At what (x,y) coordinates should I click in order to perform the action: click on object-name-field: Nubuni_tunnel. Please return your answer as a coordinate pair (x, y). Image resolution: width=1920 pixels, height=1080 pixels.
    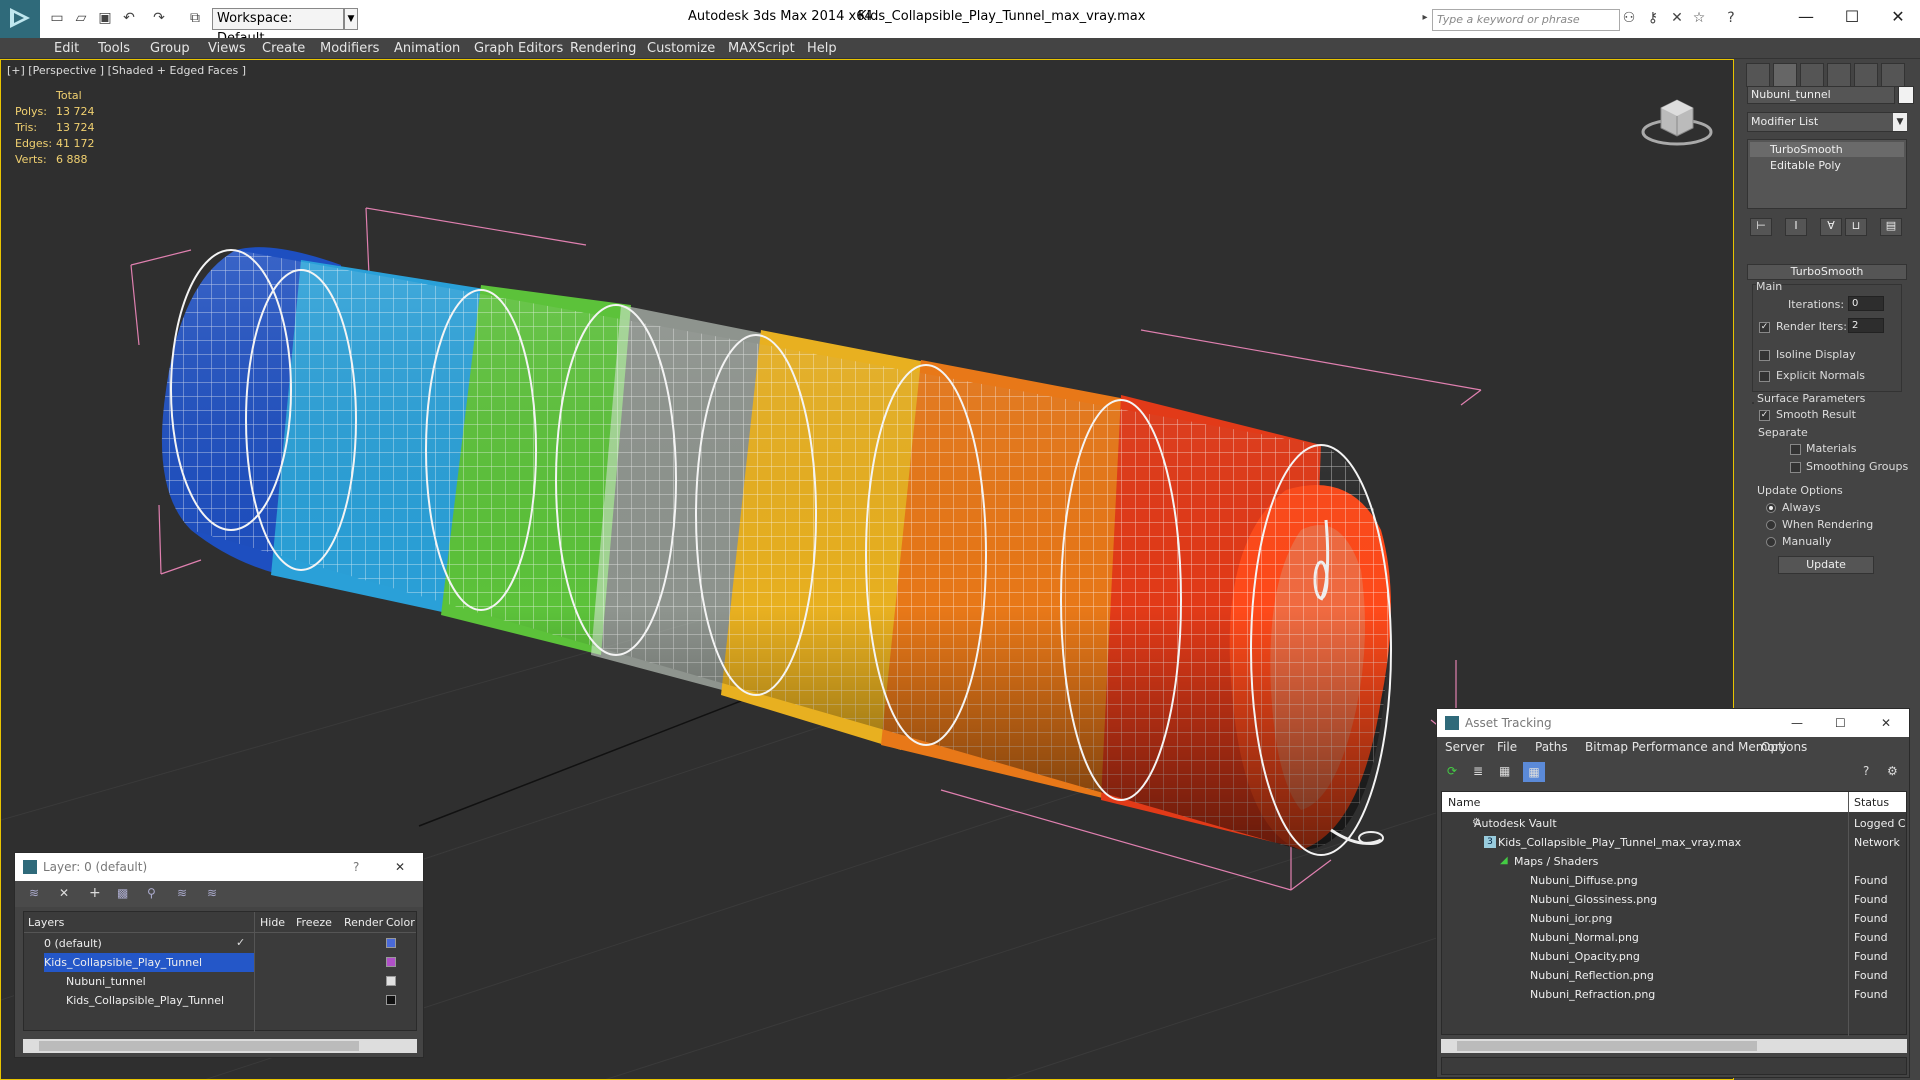
    Looking at the image, I should click on (1821, 95).